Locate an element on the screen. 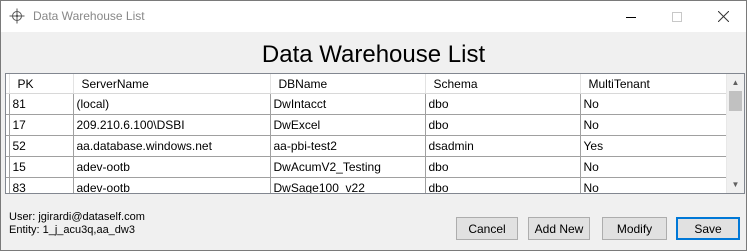 The image size is (747, 251). close-icon is located at coordinates (723, 16).